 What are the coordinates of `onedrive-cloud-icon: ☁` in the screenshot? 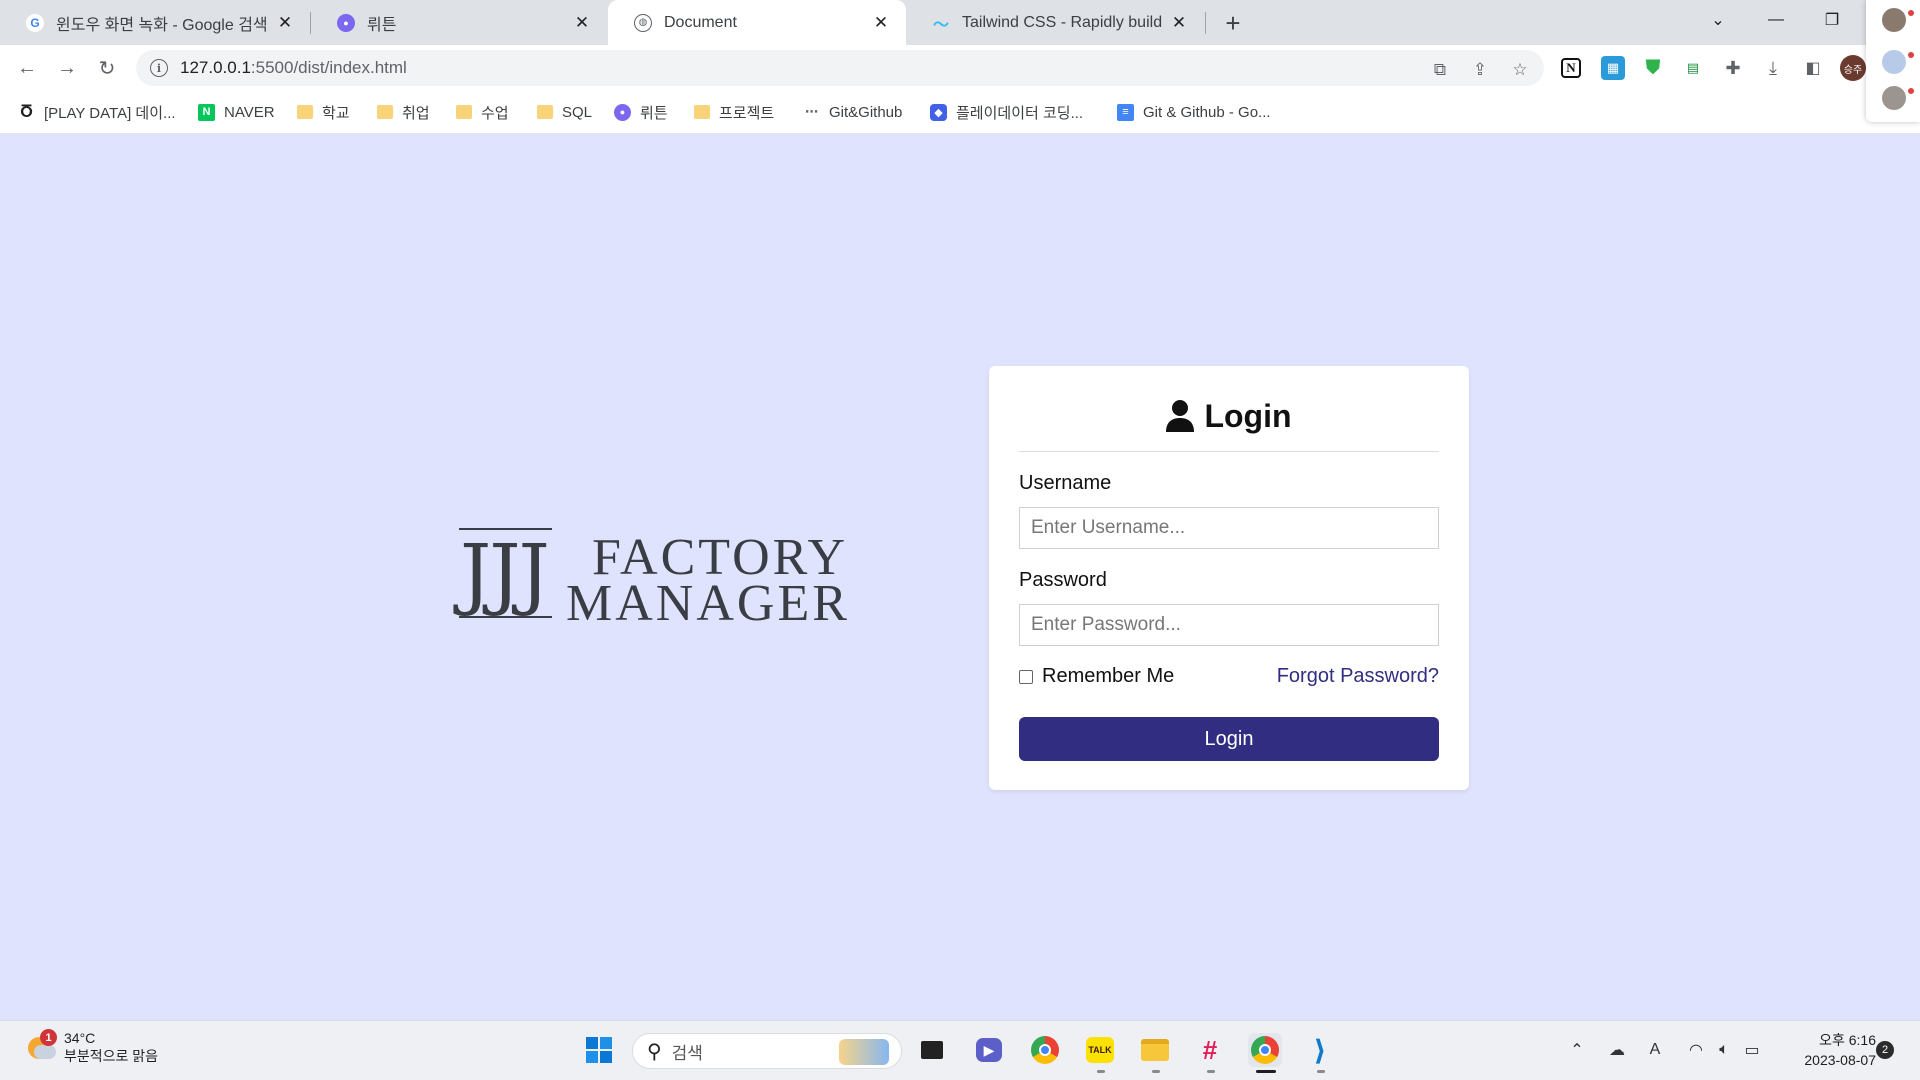 It's located at (1617, 1050).